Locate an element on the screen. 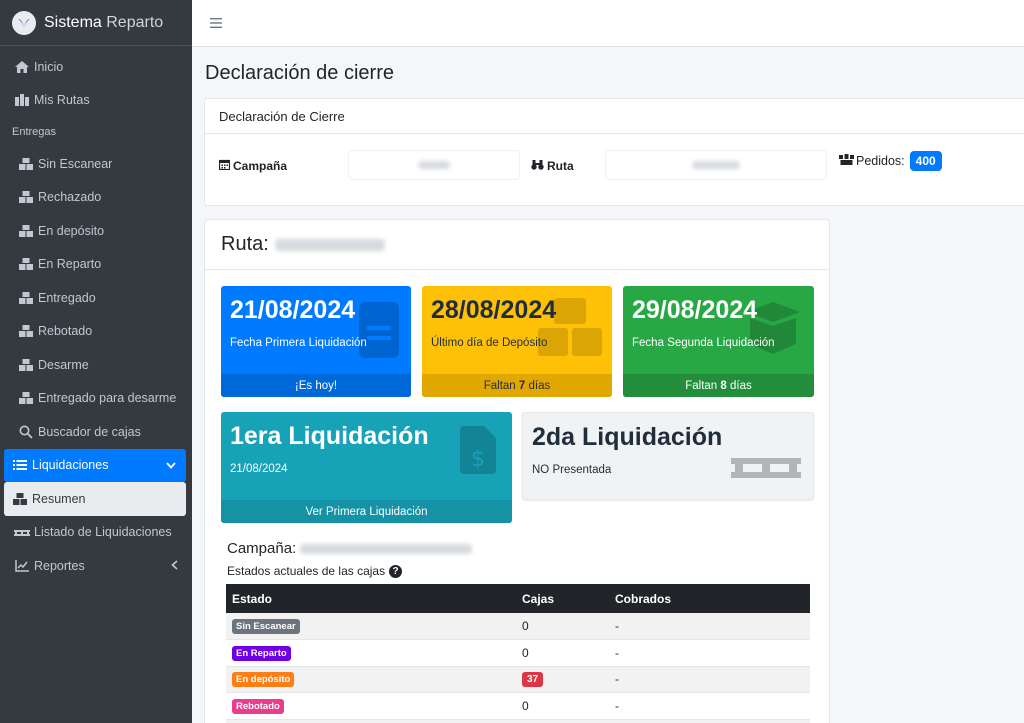 The height and width of the screenshot is (723, 1024). sidebar-item-mis-rutas: Mis Rutas is located at coordinates (96, 101).